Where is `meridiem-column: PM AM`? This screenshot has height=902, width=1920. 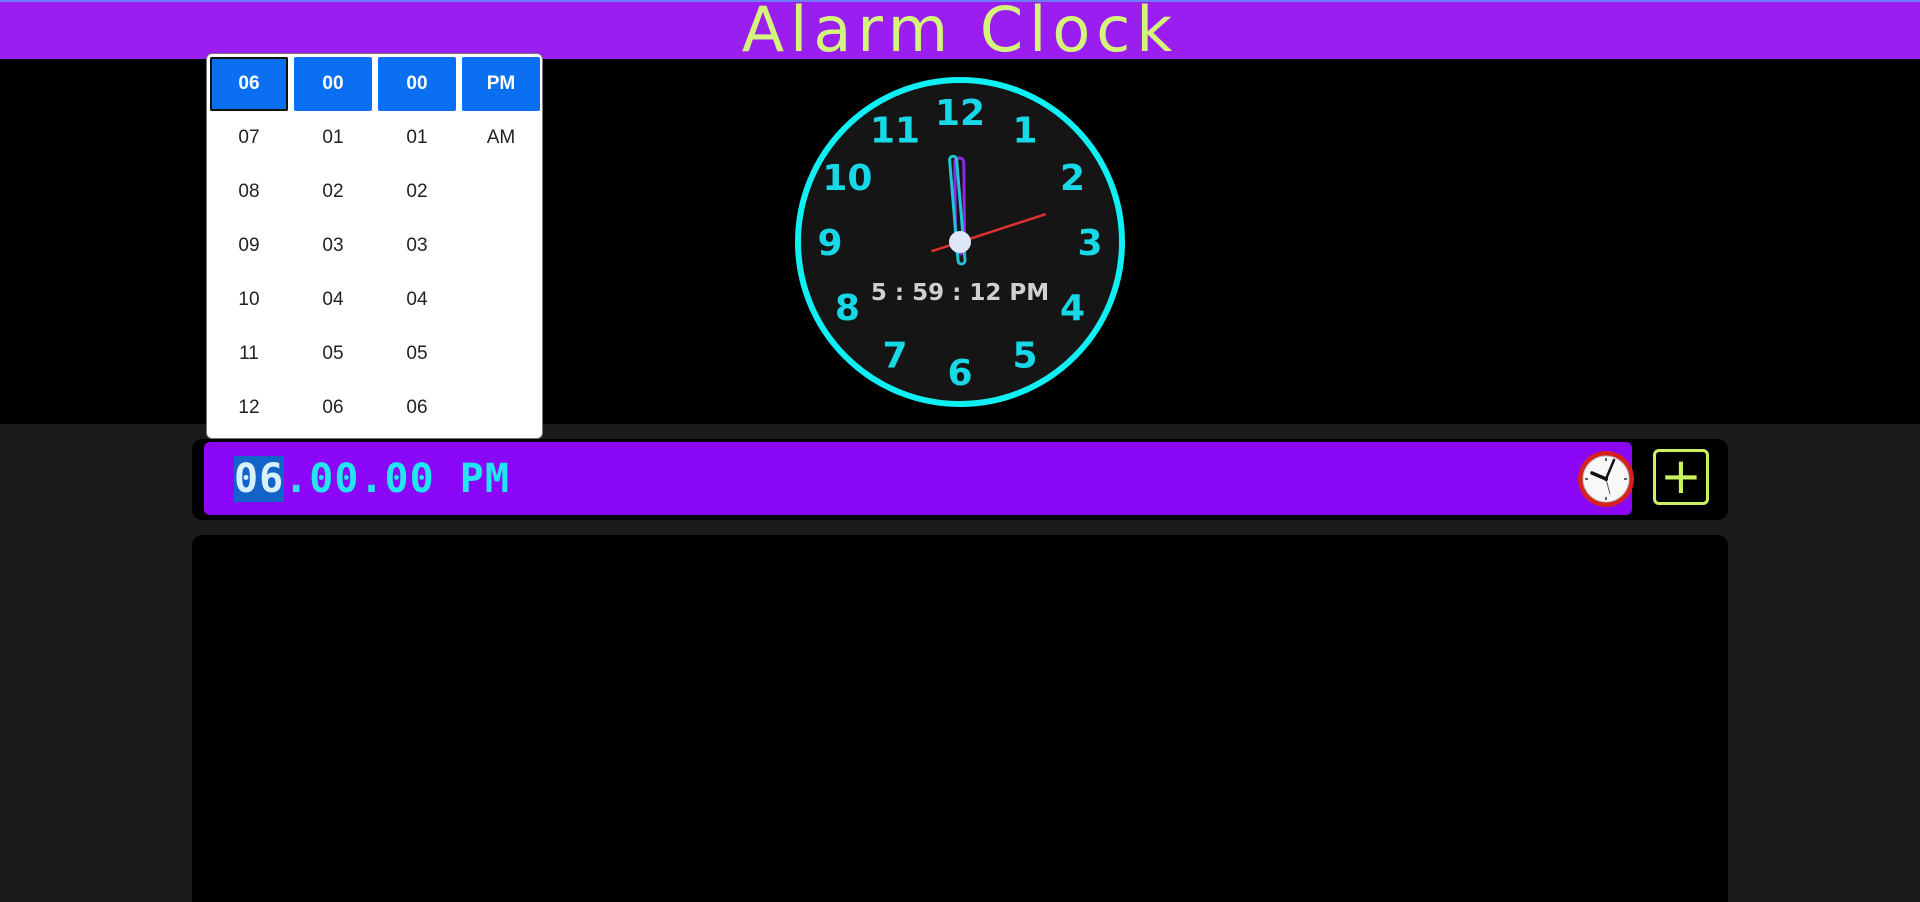 meridiem-column: PM AM is located at coordinates (501, 111).